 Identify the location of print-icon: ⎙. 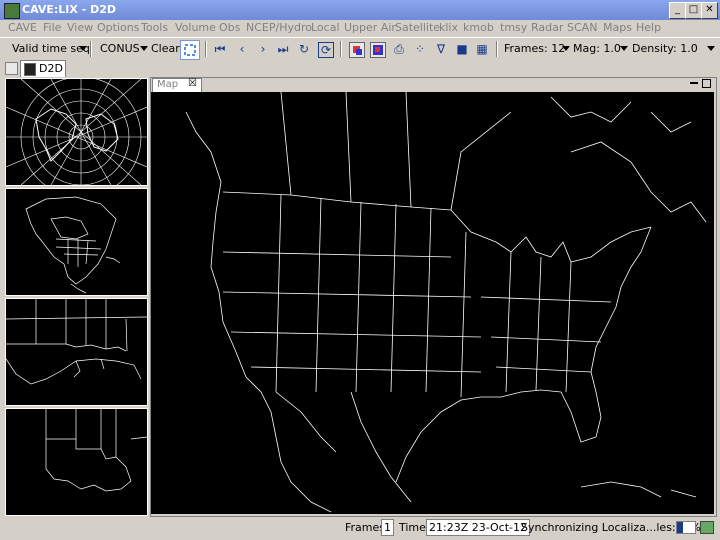
(399, 49).